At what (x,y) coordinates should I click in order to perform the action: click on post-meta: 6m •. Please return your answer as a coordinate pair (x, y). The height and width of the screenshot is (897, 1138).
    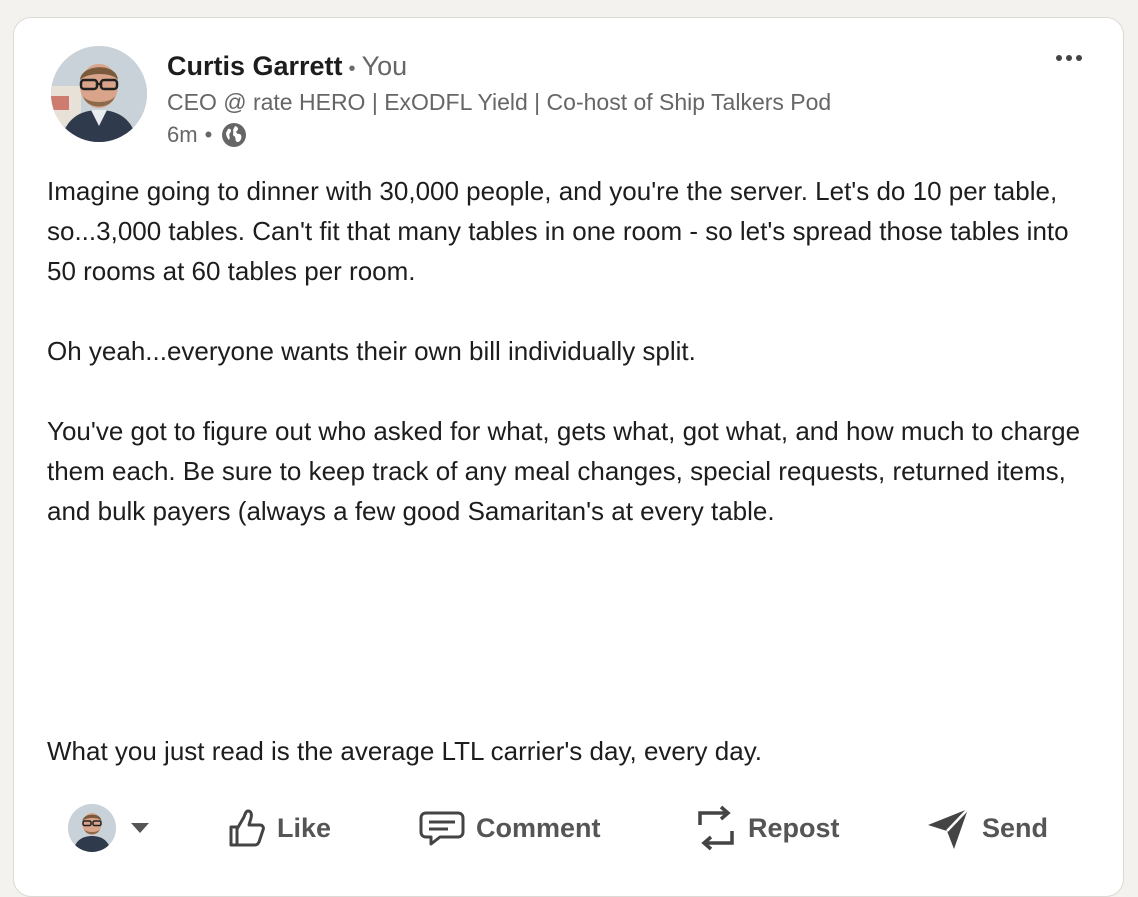
    Looking at the image, I should click on (207, 135).